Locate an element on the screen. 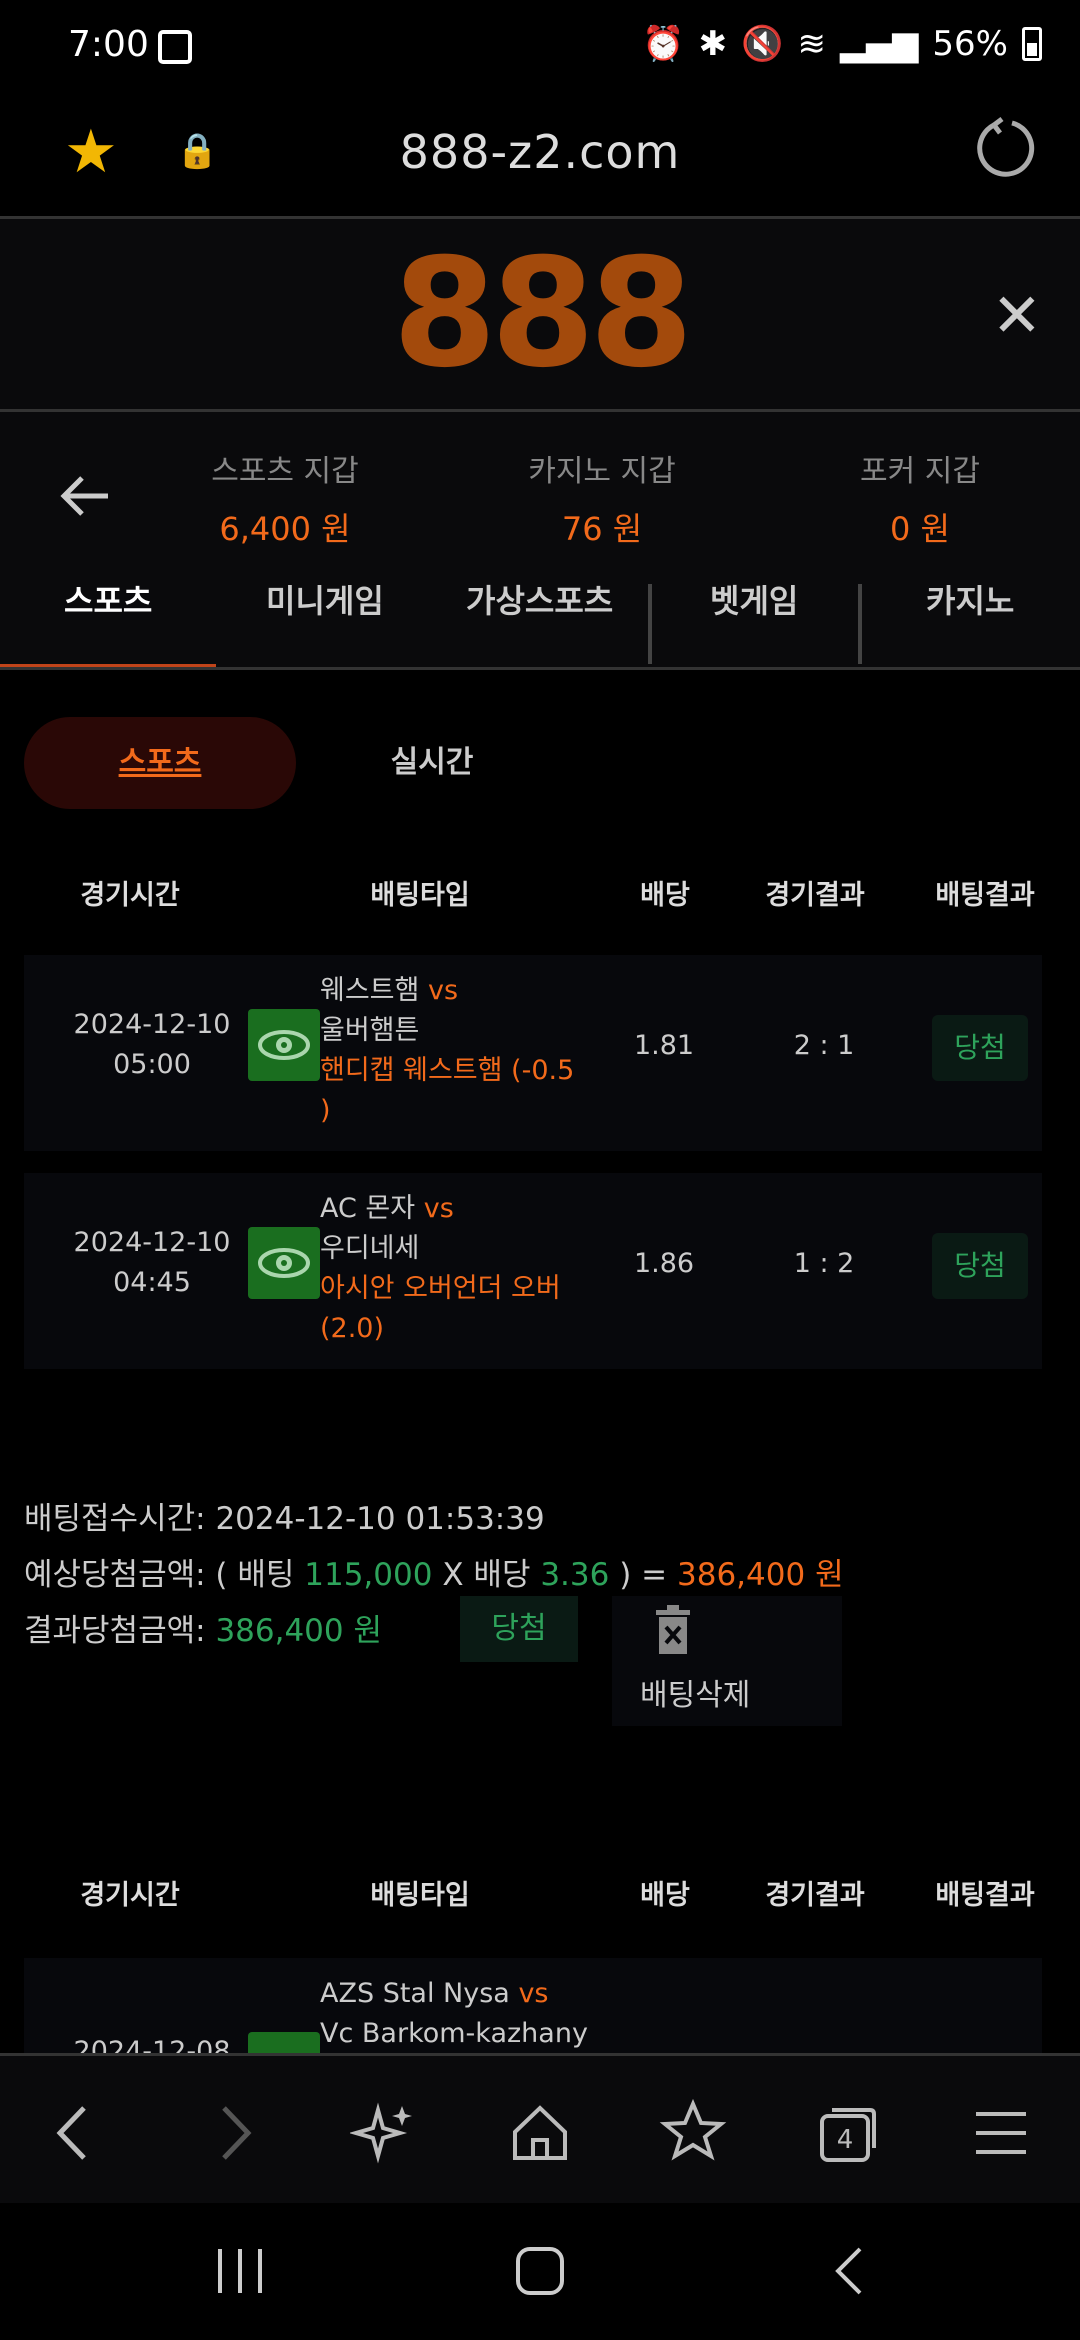  signal-icon: ▂▄▆ is located at coordinates (879, 44).